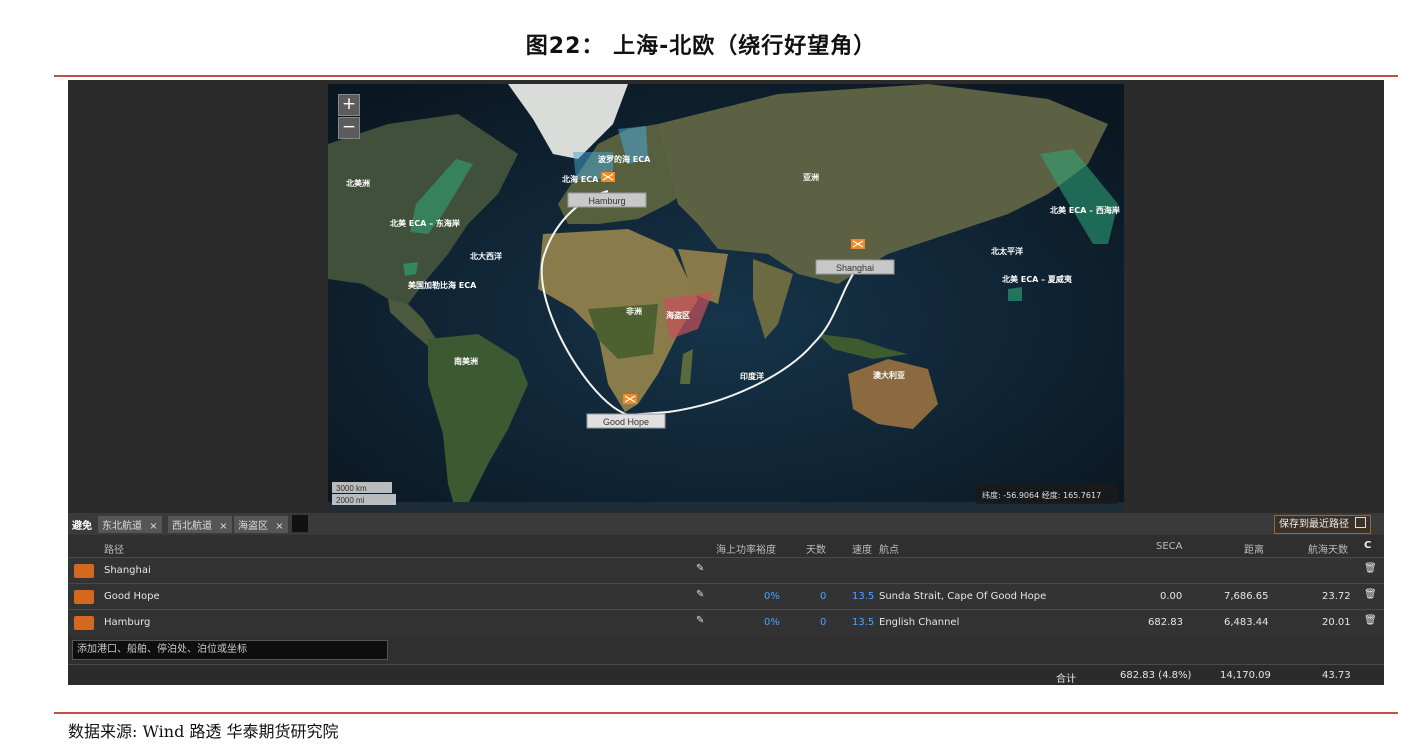 This screenshot has height=752, width=1402. What do you see at coordinates (466, 361) in the screenshot?
I see `label-south-america: 南美洲` at bounding box center [466, 361].